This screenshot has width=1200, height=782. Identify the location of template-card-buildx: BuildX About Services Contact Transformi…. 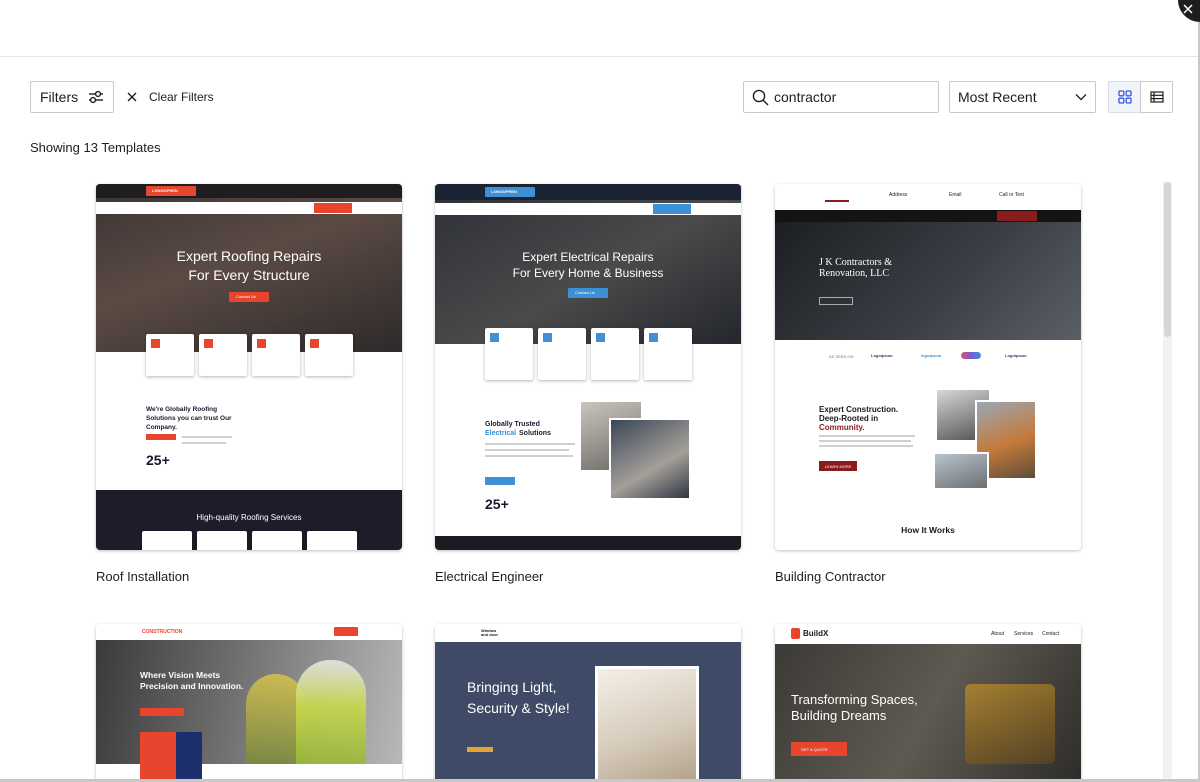
(928, 701).